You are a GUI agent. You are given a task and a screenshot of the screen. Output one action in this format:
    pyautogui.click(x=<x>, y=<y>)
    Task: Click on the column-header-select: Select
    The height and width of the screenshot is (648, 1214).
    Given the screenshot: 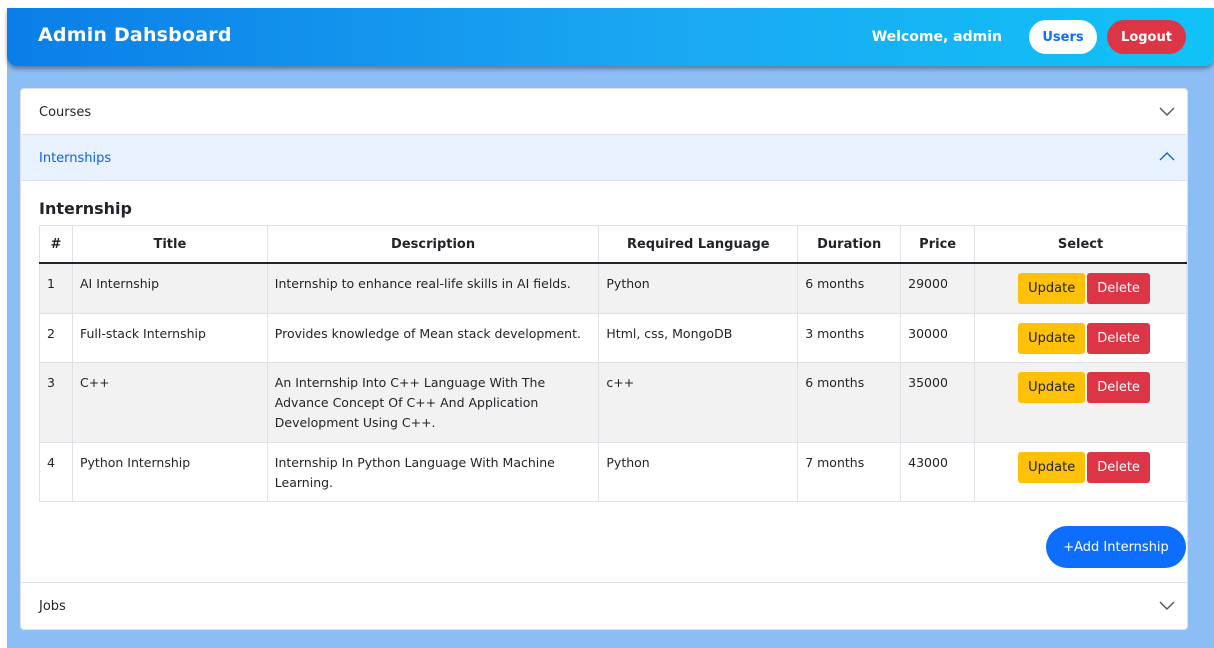 What is the action you would take?
    pyautogui.click(x=1080, y=244)
    